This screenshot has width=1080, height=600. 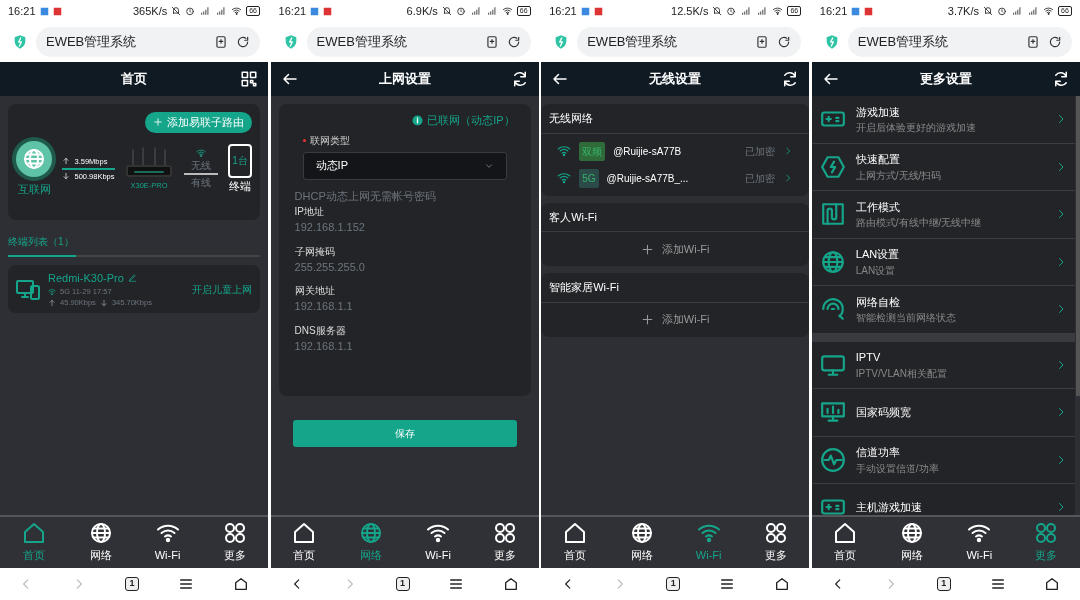 What do you see at coordinates (901, 373) in the screenshot?
I see `item-subtitle: IPTV/VLAN相关配置` at bounding box center [901, 373].